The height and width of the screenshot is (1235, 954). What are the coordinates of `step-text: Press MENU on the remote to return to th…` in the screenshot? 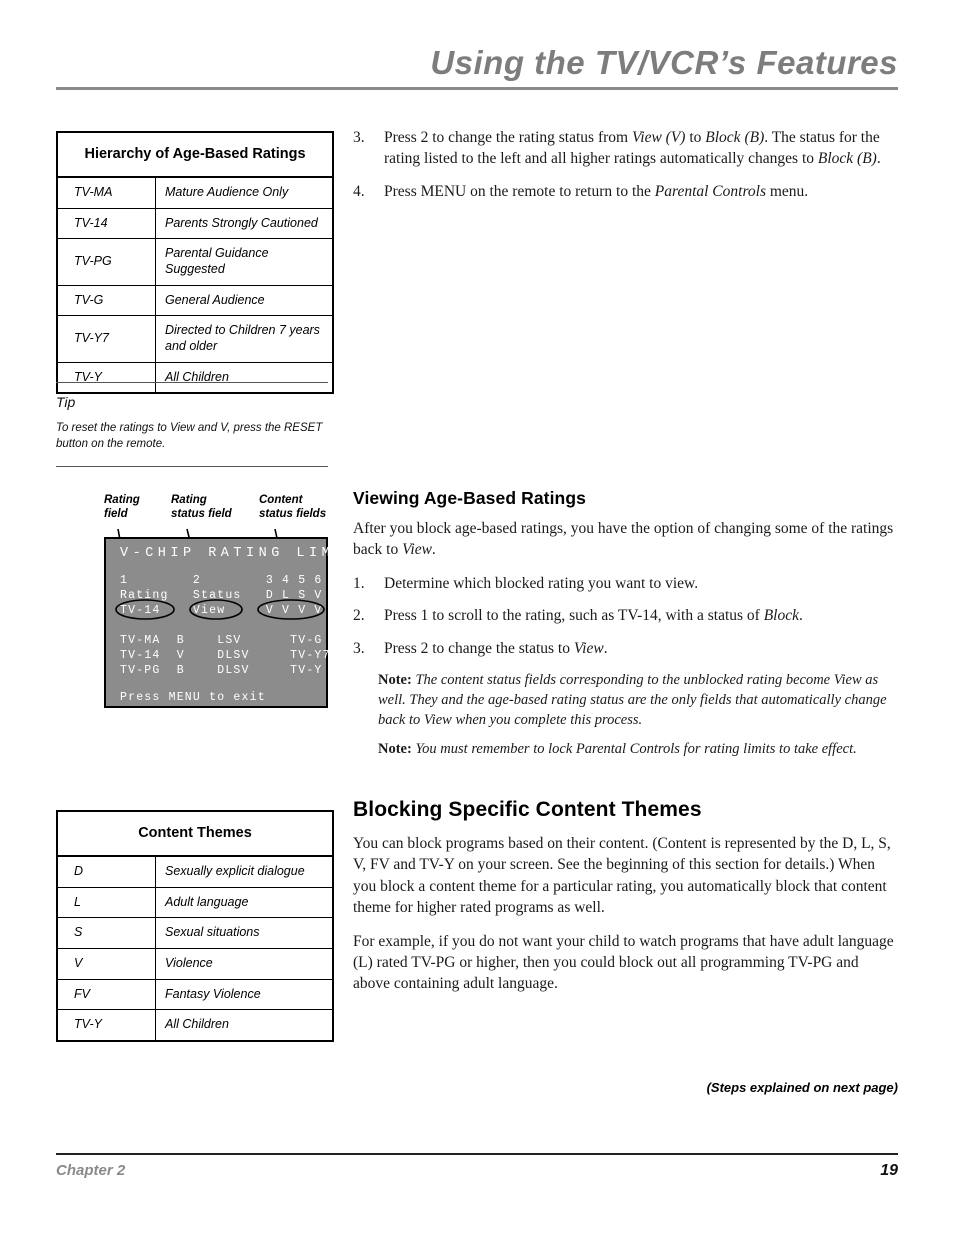 It's located at (596, 191).